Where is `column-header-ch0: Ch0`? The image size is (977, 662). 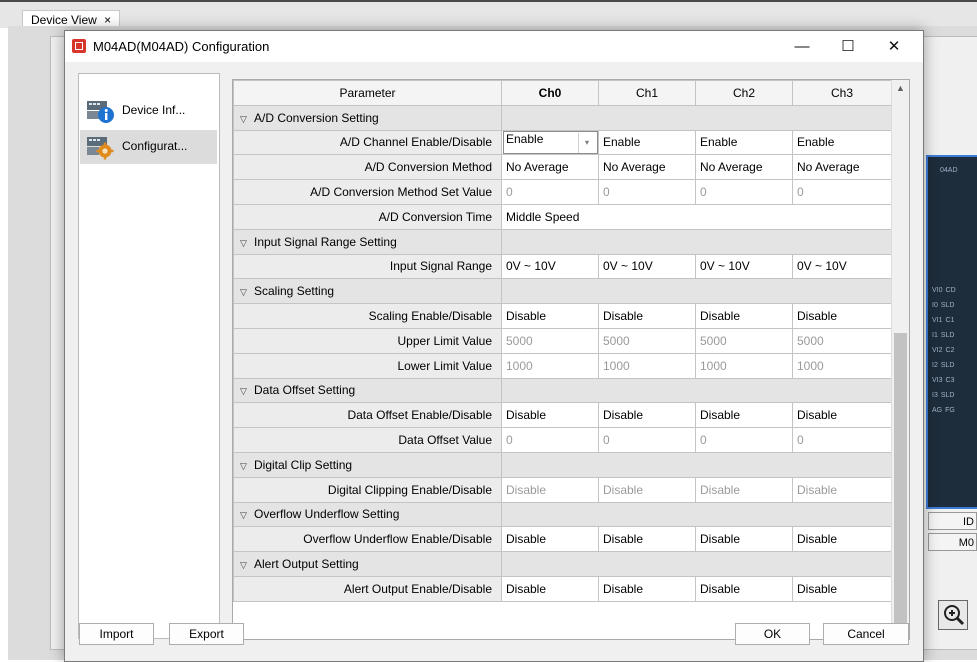 column-header-ch0: Ch0 is located at coordinates (550, 93).